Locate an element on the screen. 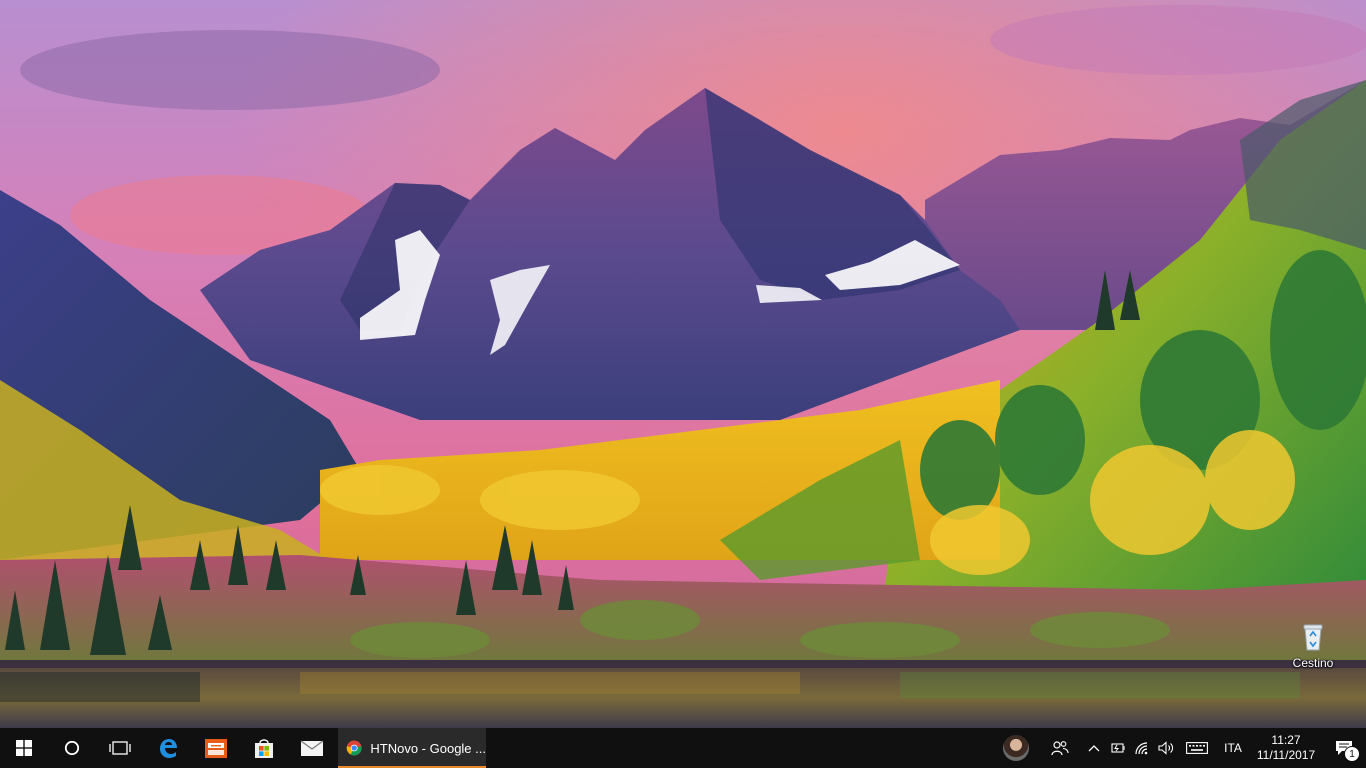 This screenshot has width=1366, height=768. mail-button is located at coordinates (312, 748).